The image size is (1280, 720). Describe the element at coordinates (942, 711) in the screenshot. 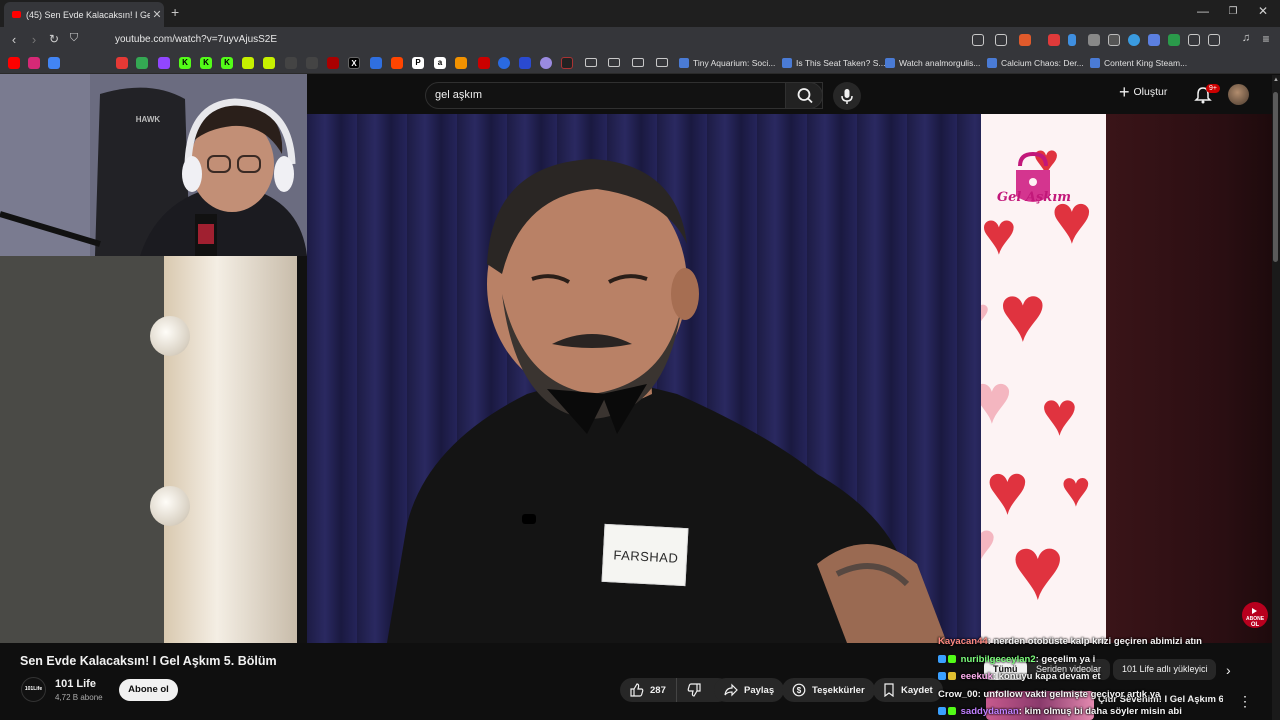

I see `chat-badge-icon` at that location.